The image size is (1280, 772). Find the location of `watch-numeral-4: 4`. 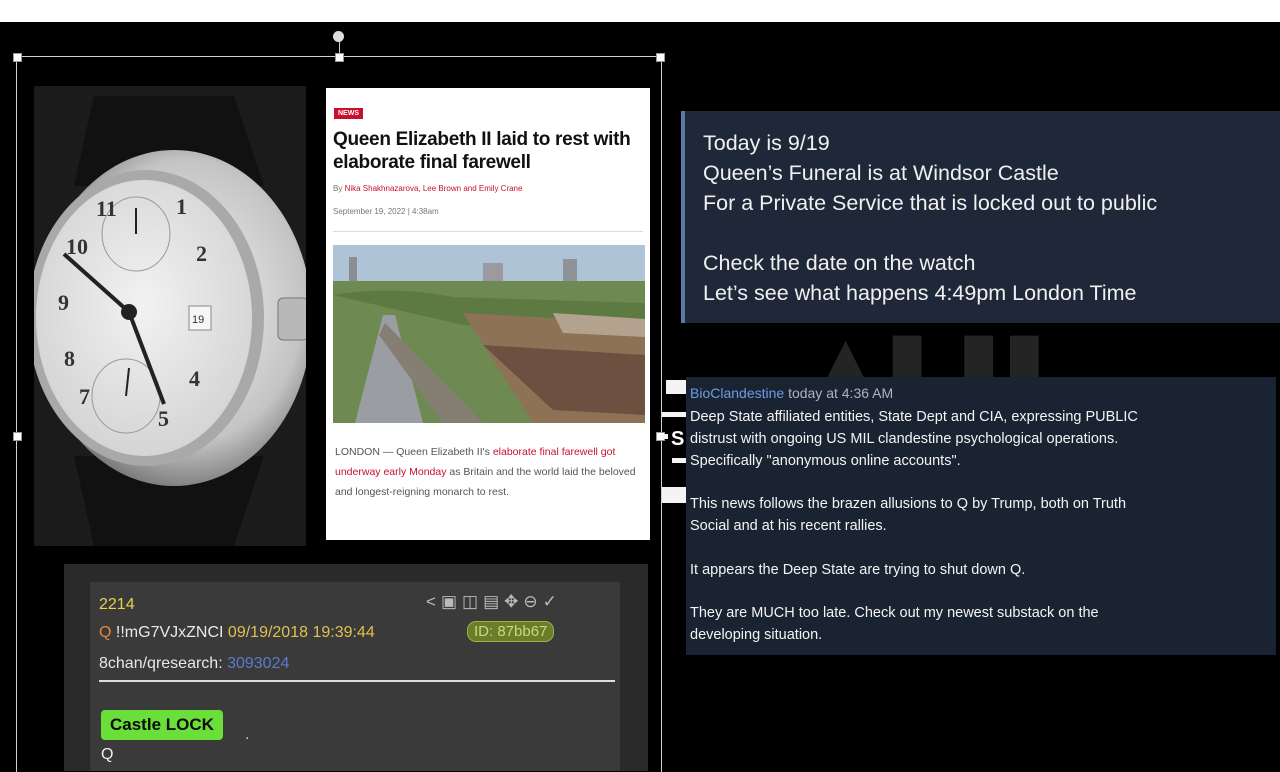

watch-numeral-4: 4 is located at coordinates (194, 378).